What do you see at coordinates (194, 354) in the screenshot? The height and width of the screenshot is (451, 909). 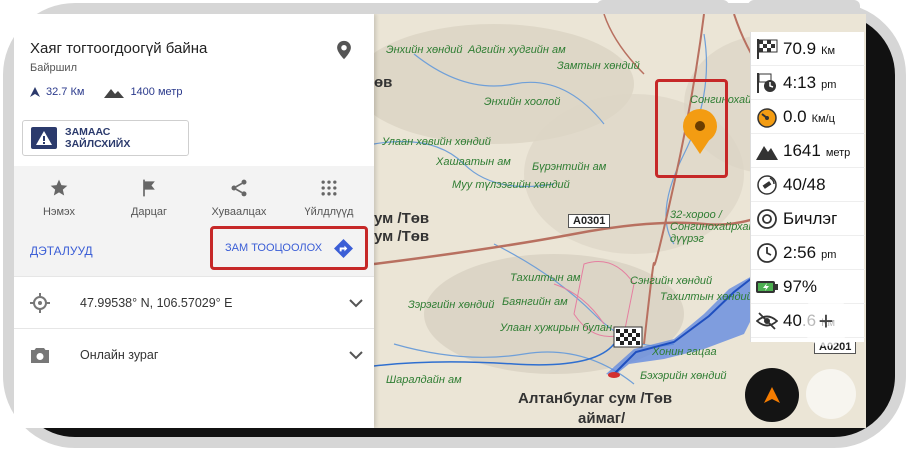 I see `online-photo-row: Онлайн зураг` at bounding box center [194, 354].